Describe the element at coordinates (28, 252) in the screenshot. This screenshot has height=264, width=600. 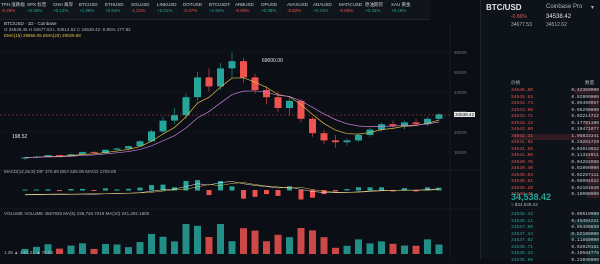
I see `bottom-readout: 1.39 ▲ 4.51.21 ▲ 79.08` at that location.